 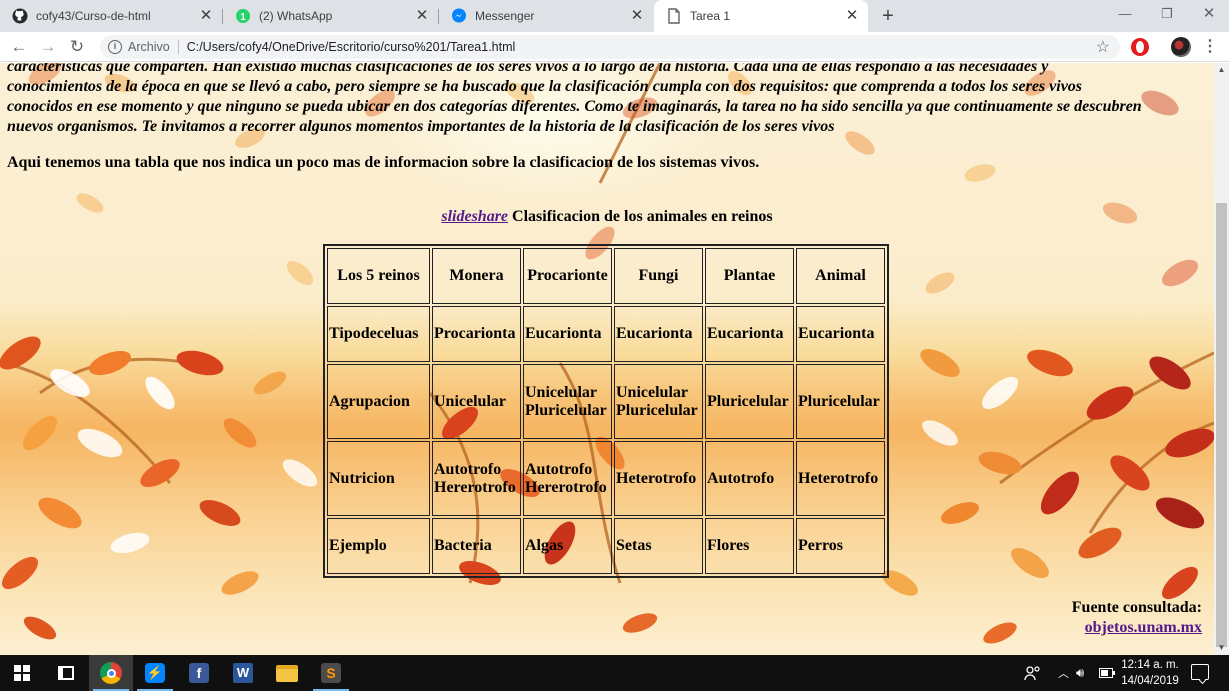 What do you see at coordinates (1140, 47) in the screenshot?
I see `opera-extension-icon` at bounding box center [1140, 47].